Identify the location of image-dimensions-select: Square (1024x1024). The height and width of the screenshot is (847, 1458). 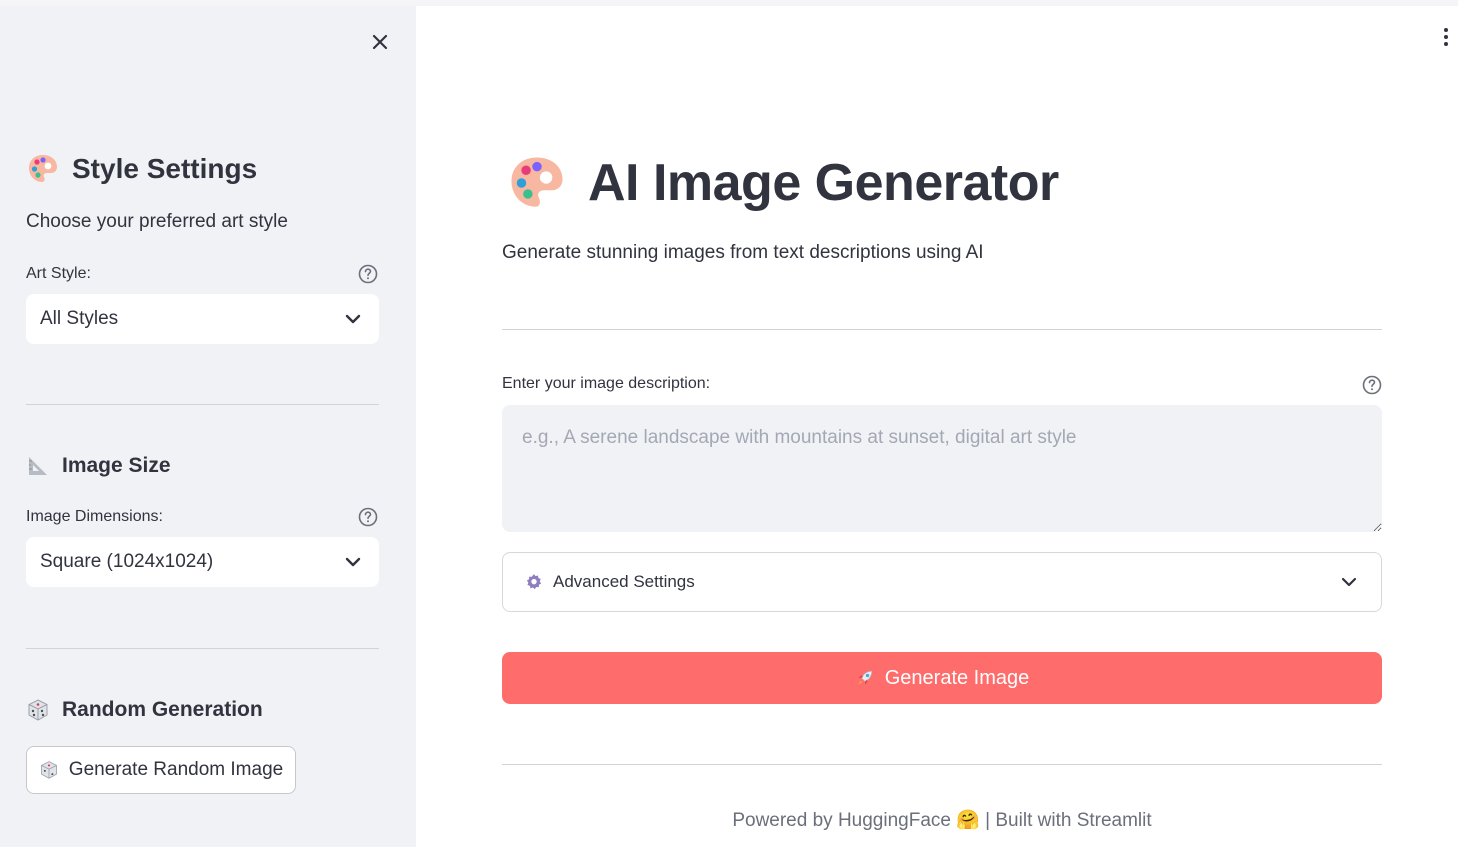
(202, 562).